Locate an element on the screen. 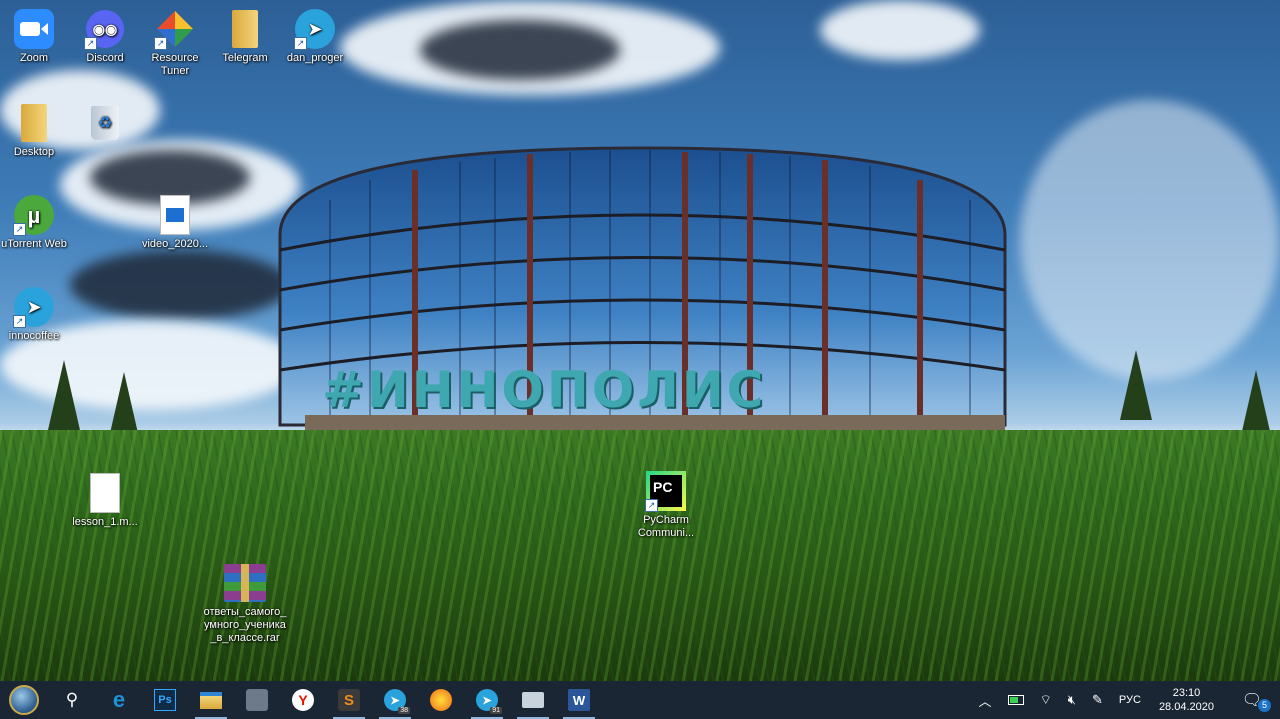 This screenshot has height=719, width=1280. taskbar-app-sublime-text: S is located at coordinates (349, 700).